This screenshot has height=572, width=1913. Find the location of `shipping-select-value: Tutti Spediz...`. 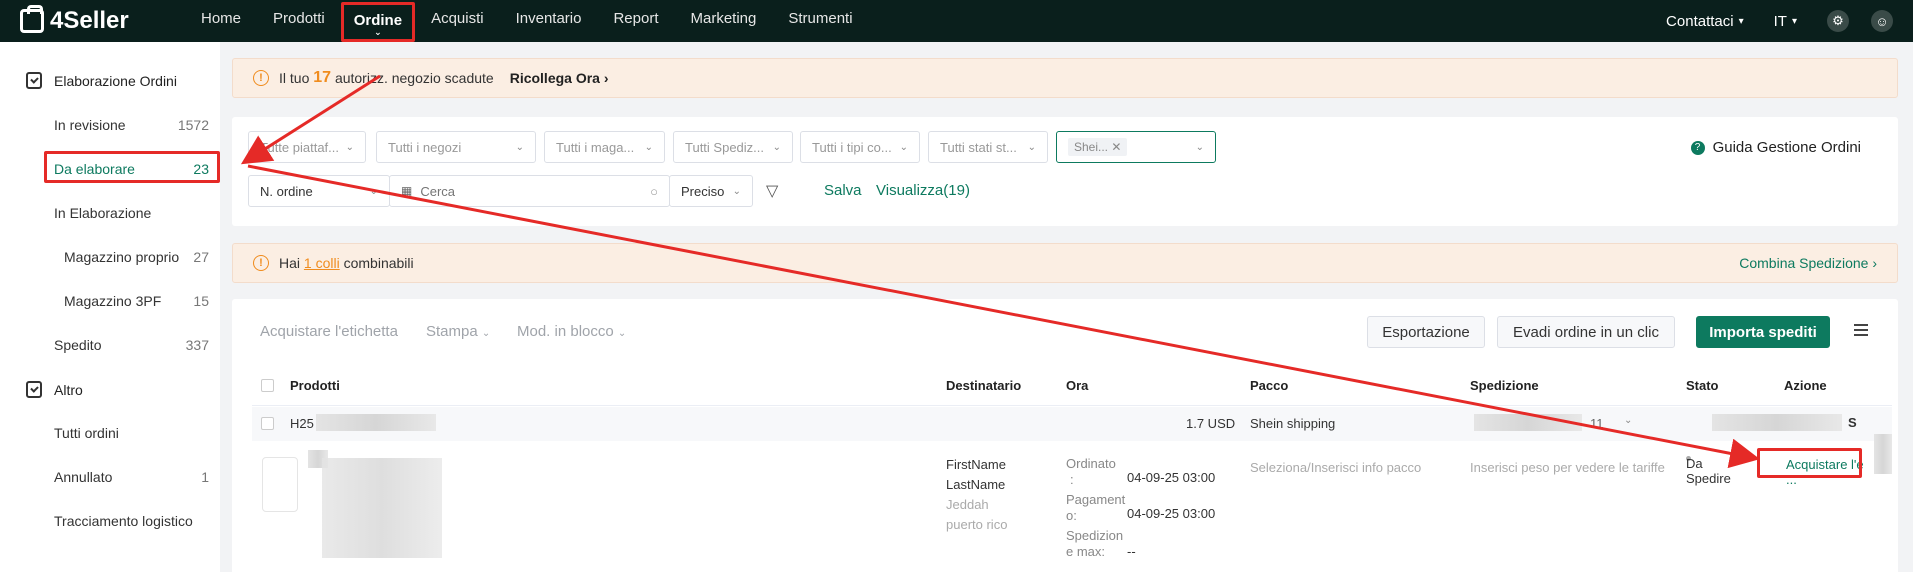

shipping-select-value: Tutti Spediz... is located at coordinates (724, 147).